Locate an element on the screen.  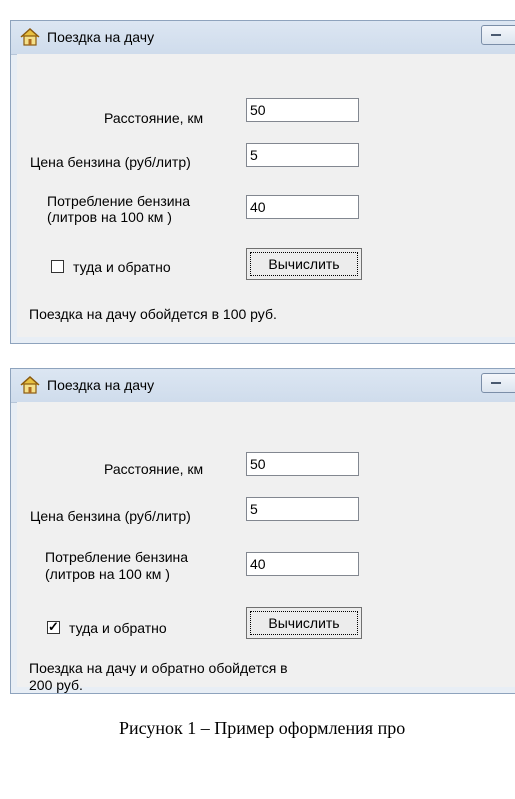
figure-caption: Рисунок 1 – Пример оформления про is located at coordinates (262, 728).